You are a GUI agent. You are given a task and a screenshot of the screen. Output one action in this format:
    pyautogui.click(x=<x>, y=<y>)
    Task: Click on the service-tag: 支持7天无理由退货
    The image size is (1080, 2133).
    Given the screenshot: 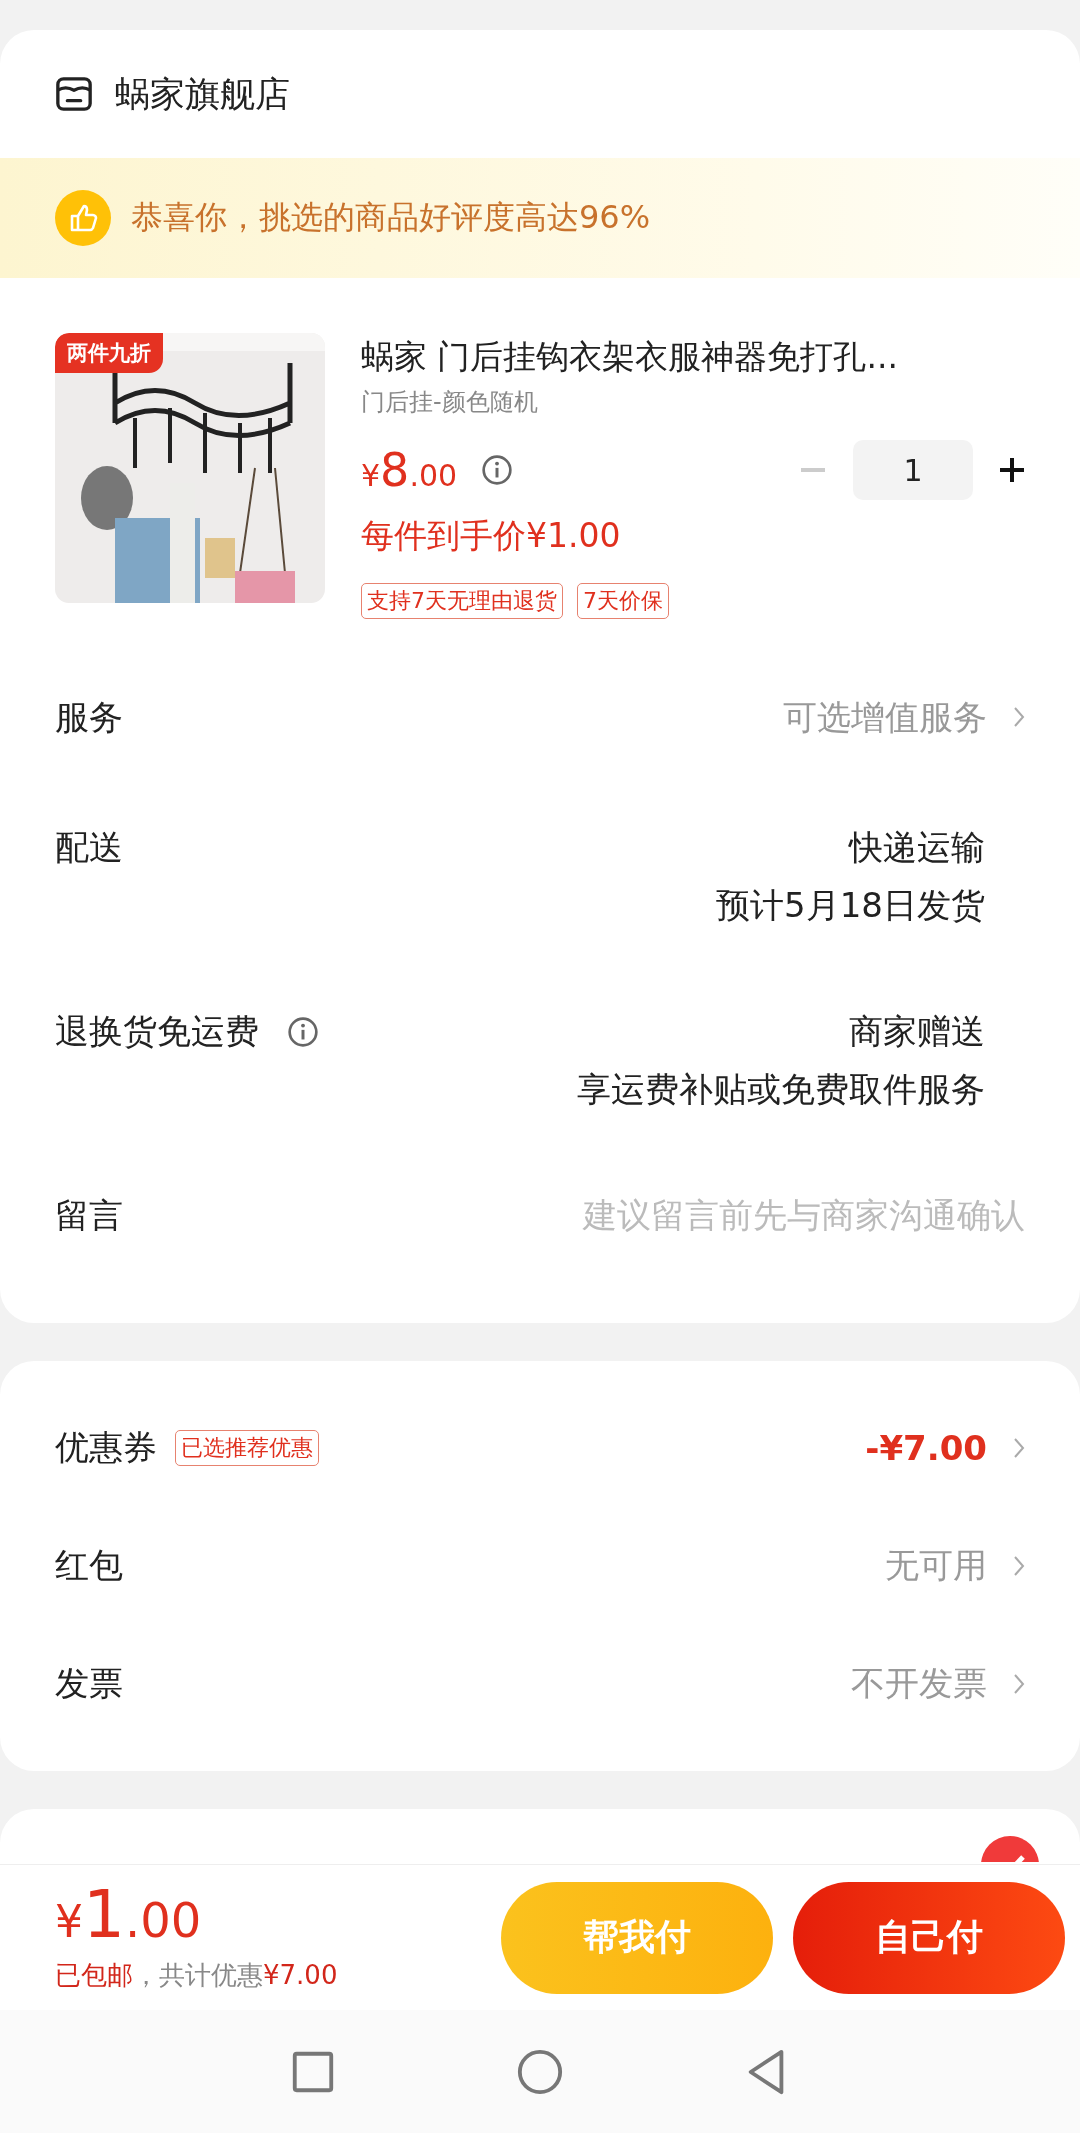 What is the action you would take?
    pyautogui.click(x=462, y=601)
    